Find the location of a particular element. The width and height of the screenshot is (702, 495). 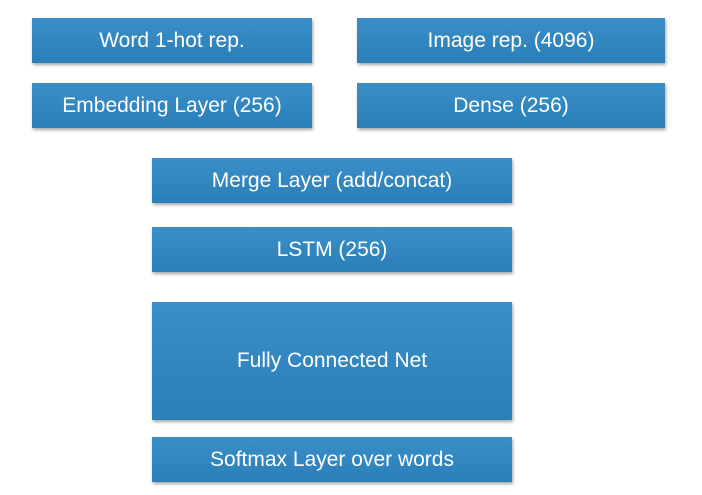

dense-layer-block: Dense (256) is located at coordinates (511, 105).